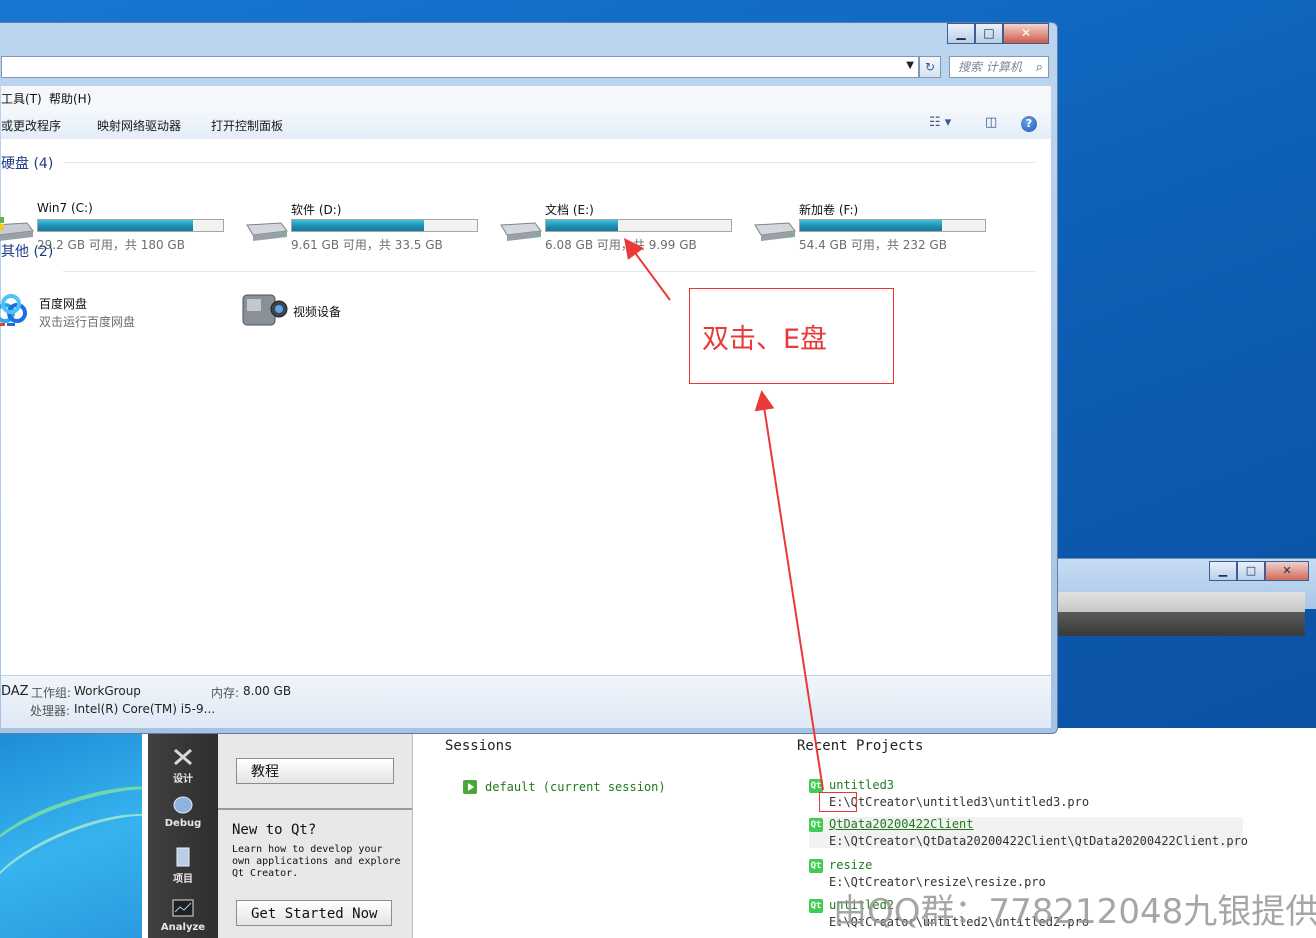  What do you see at coordinates (1074, 912) in the screenshot?
I see `watermark-text: 由QQ群：778212048九银提供` at bounding box center [1074, 912].